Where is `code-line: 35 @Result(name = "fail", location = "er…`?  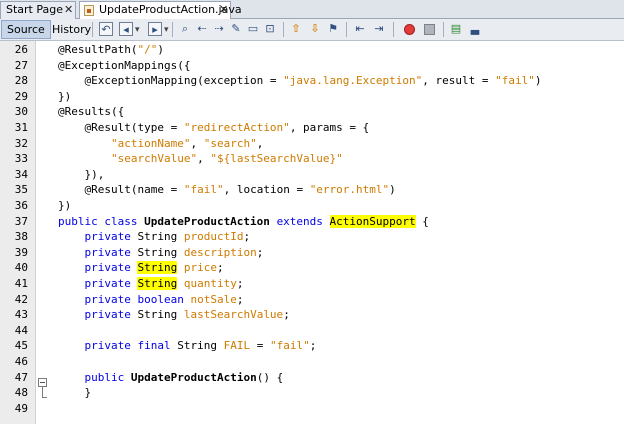
code-line: 35 @Result(name = "fail", location = "er… is located at coordinates (312, 189).